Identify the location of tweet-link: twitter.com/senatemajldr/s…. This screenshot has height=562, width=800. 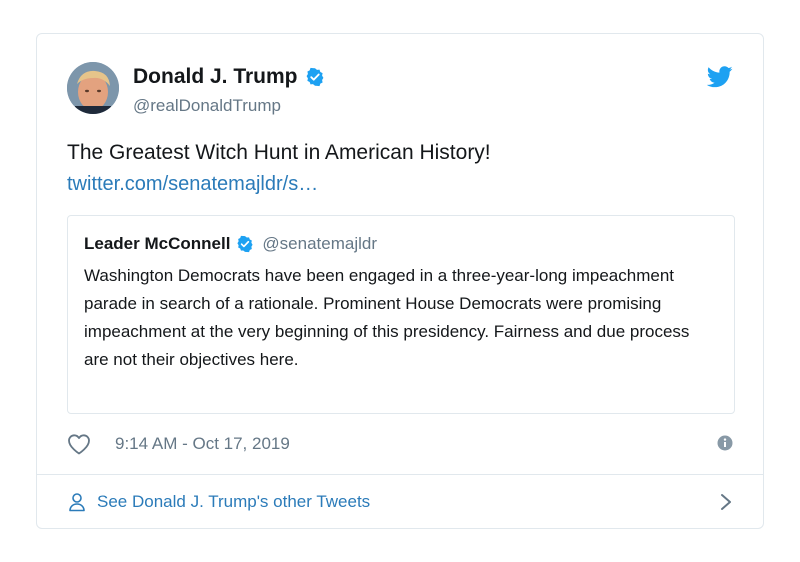
(192, 184).